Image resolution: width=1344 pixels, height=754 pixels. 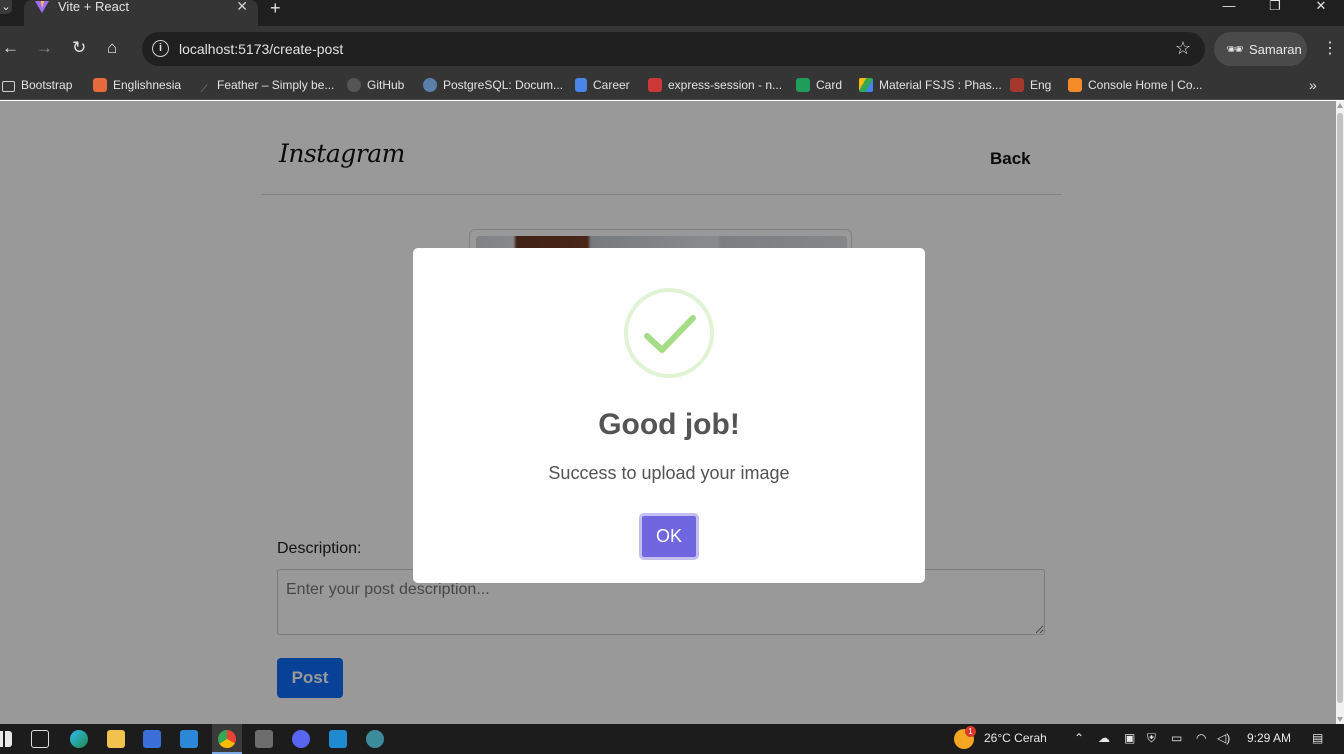 What do you see at coordinates (1340, 408) in the screenshot?
I see `scroll-thumb` at bounding box center [1340, 408].